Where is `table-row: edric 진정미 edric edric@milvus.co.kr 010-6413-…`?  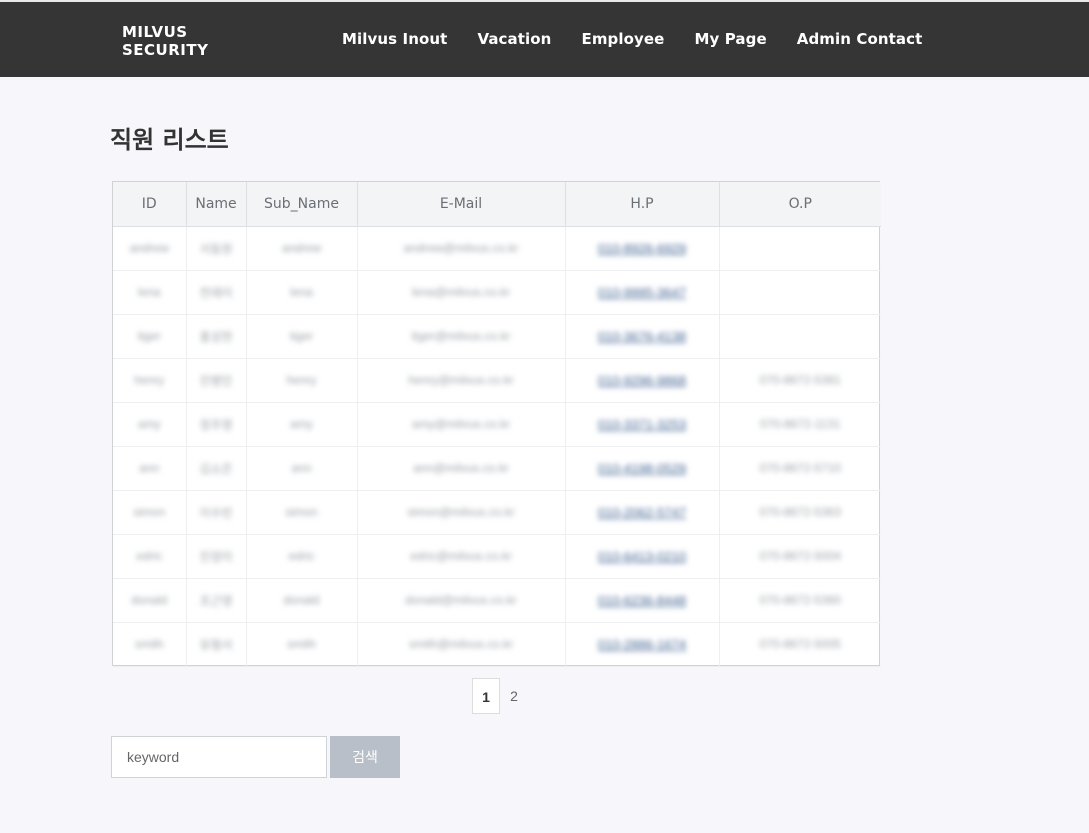
table-row: edric 진정미 edric edric@milvus.co.kr 010-6413-… is located at coordinates (497, 556).